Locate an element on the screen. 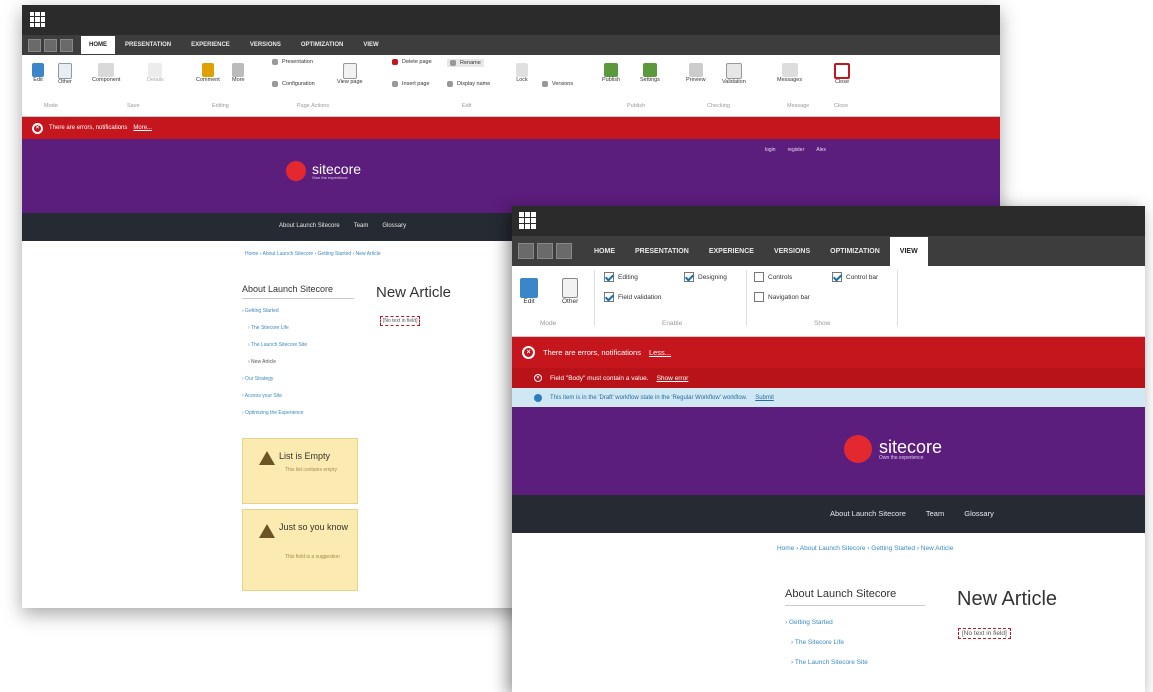 The height and width of the screenshot is (692, 1153). designing-checkbox: Designing is located at coordinates (705, 277).